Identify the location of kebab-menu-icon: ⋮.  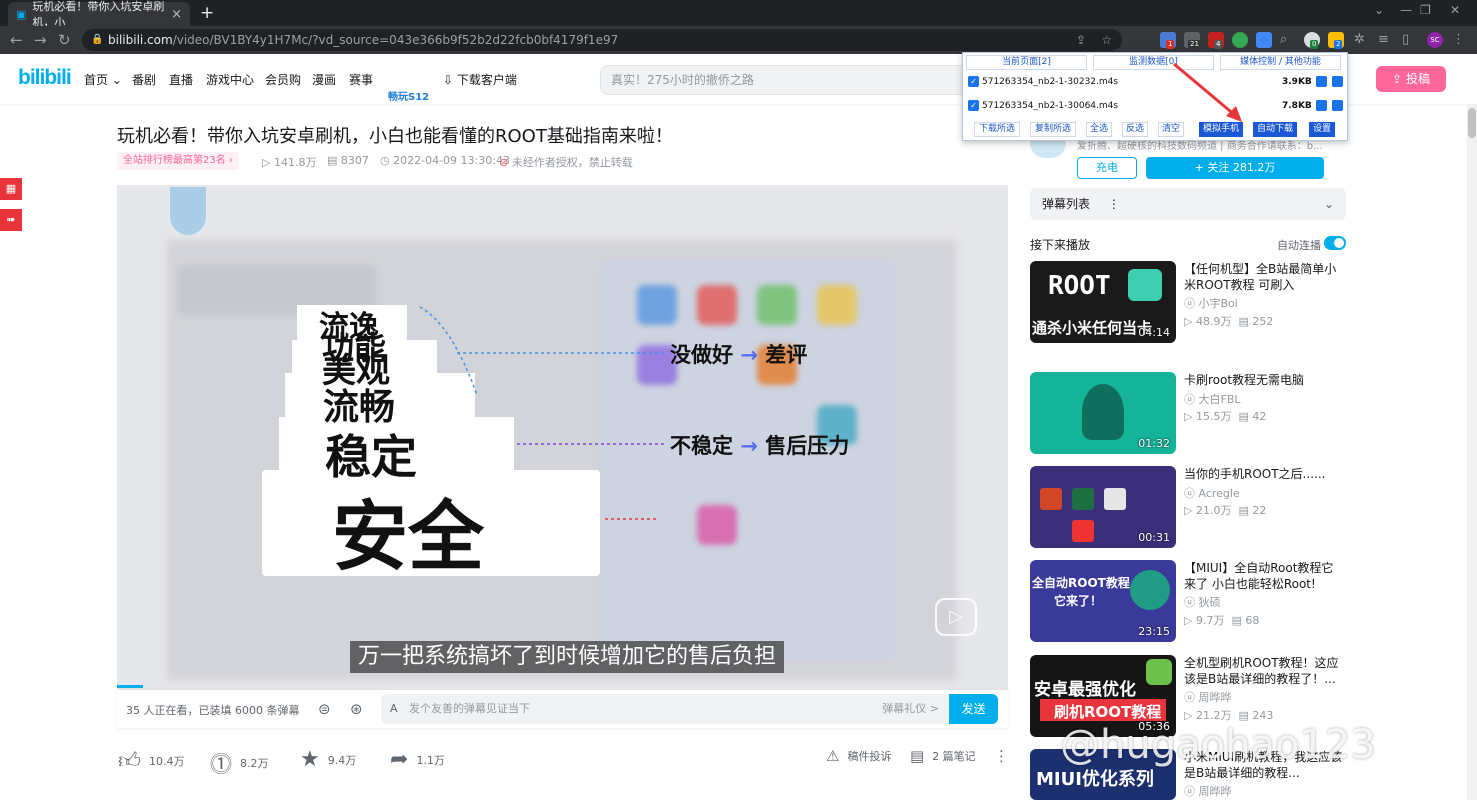
(1460, 40).